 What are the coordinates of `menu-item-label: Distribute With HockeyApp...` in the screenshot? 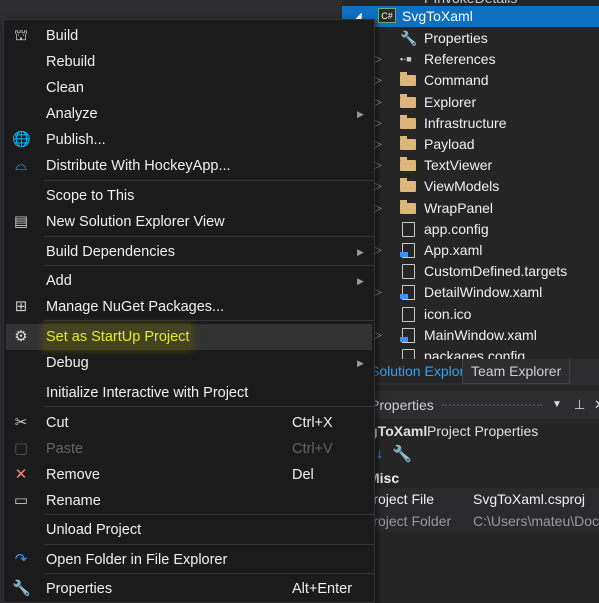 It's located at (138, 166).